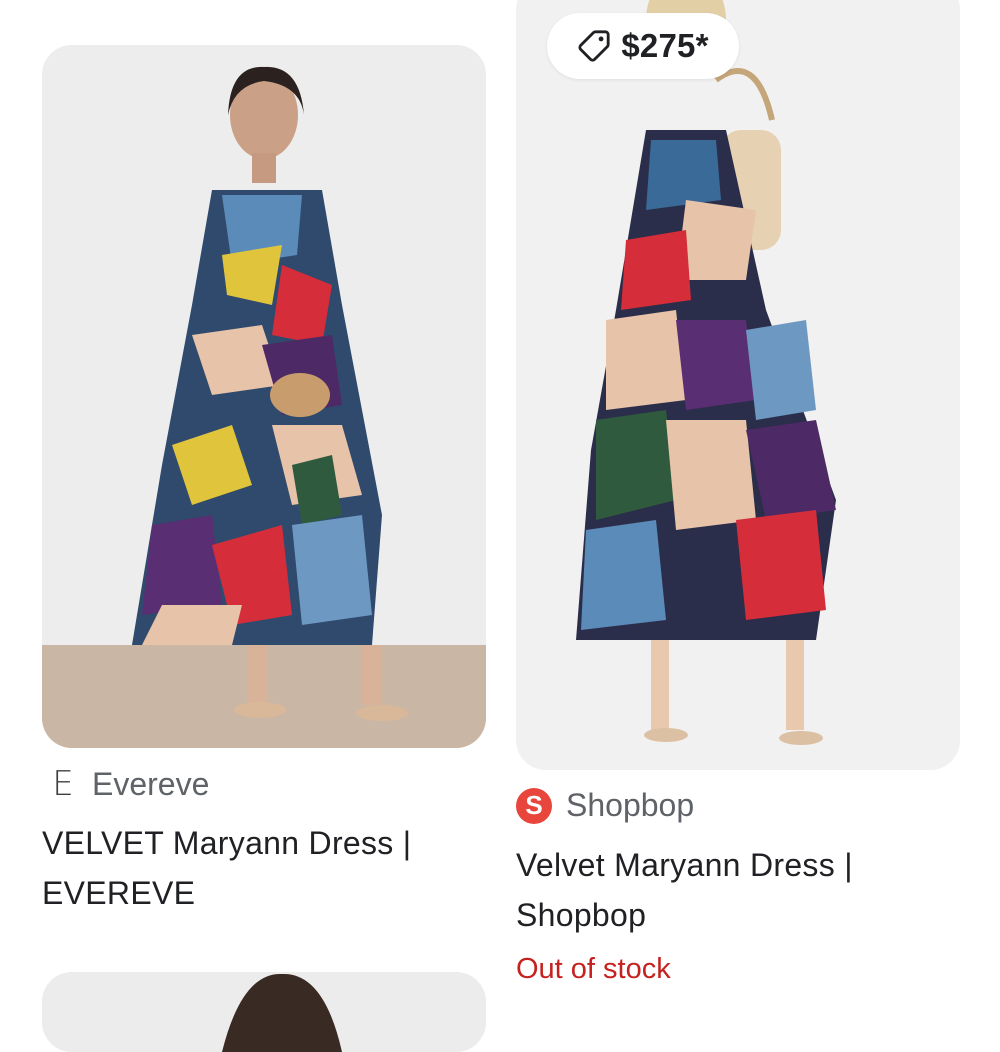  I want to click on price-chip: $275*, so click(643, 46).